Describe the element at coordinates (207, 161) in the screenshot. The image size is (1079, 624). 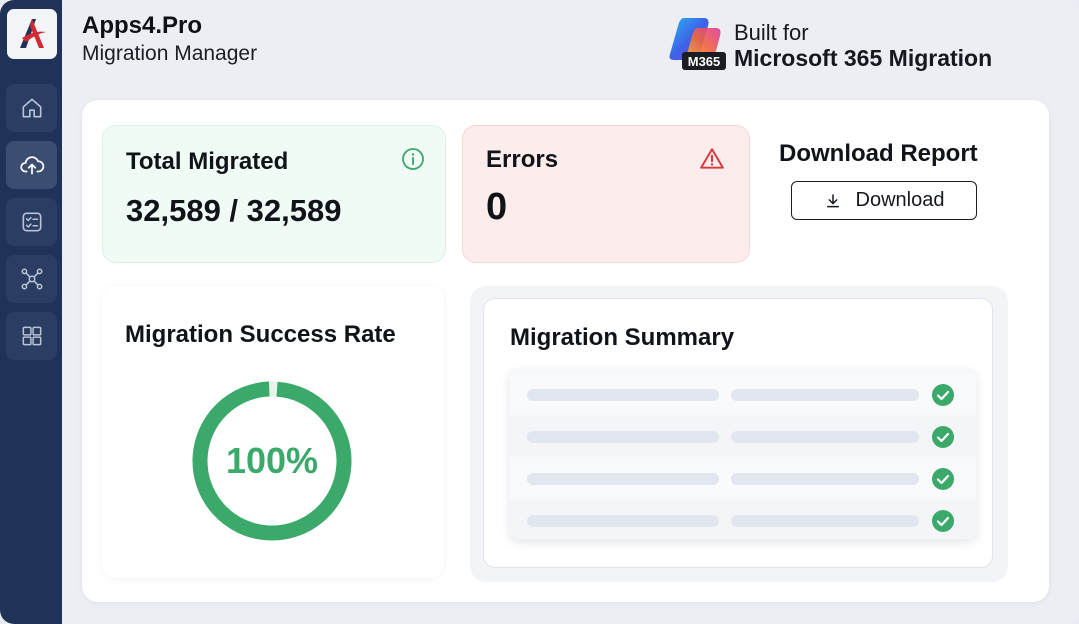
I see `total-migrated-label: Total Migrated` at that location.